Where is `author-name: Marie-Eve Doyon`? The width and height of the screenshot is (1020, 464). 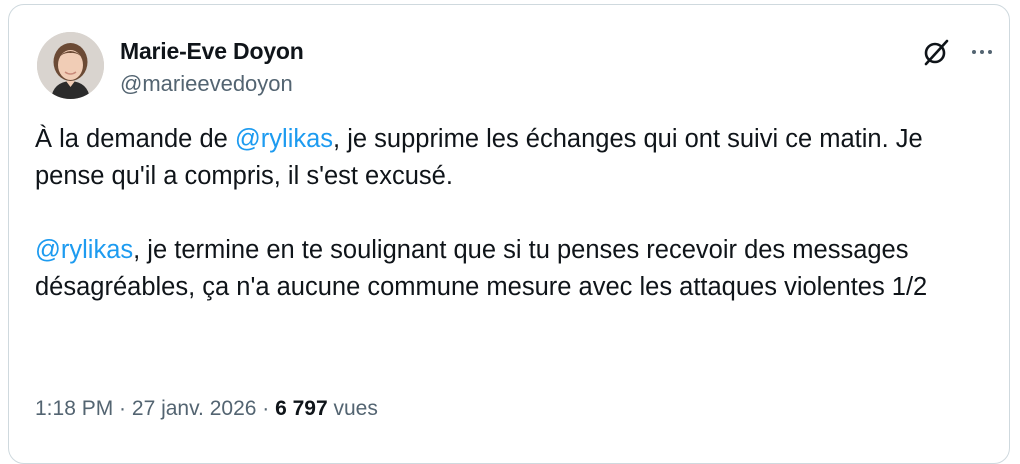
author-name: Marie-Eve Doyon is located at coordinates (212, 51).